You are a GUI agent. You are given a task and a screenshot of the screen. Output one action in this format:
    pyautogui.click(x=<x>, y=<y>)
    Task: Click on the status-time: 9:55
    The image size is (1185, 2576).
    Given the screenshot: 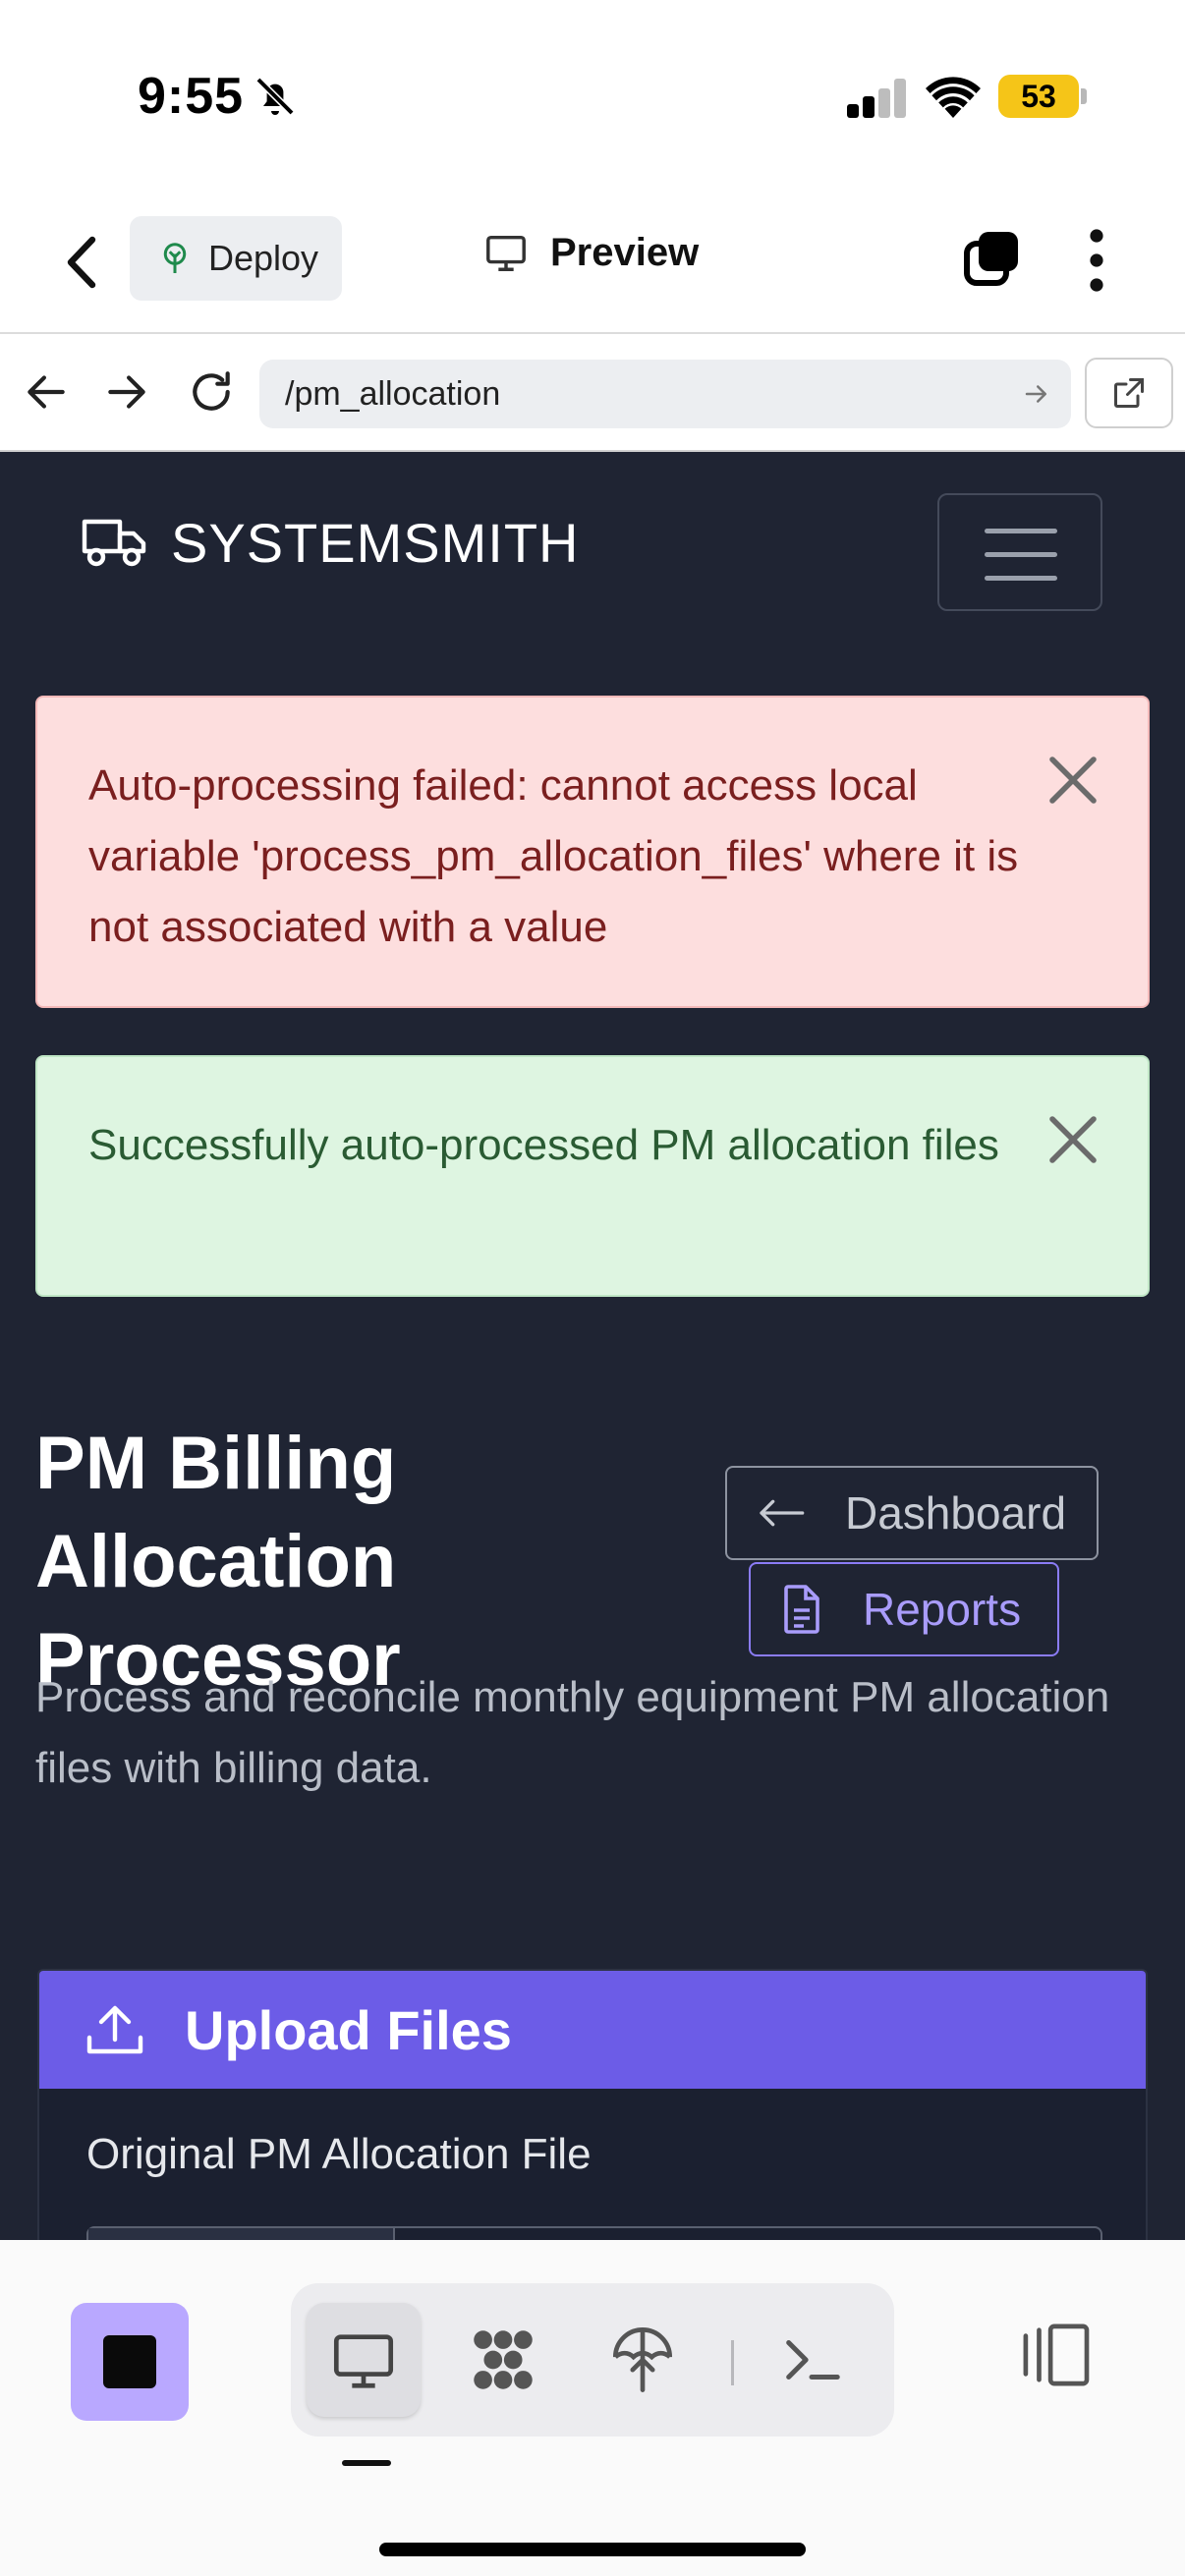 What is the action you would take?
    pyautogui.click(x=192, y=96)
    